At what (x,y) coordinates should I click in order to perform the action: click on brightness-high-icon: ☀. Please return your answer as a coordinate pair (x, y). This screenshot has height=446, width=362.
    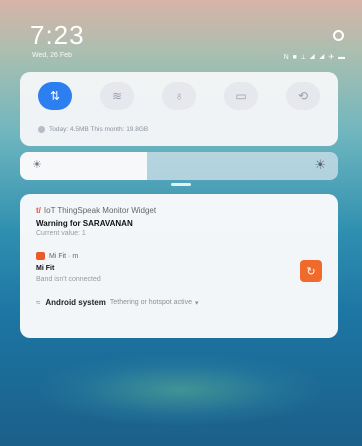
    Looking at the image, I should click on (320, 164).